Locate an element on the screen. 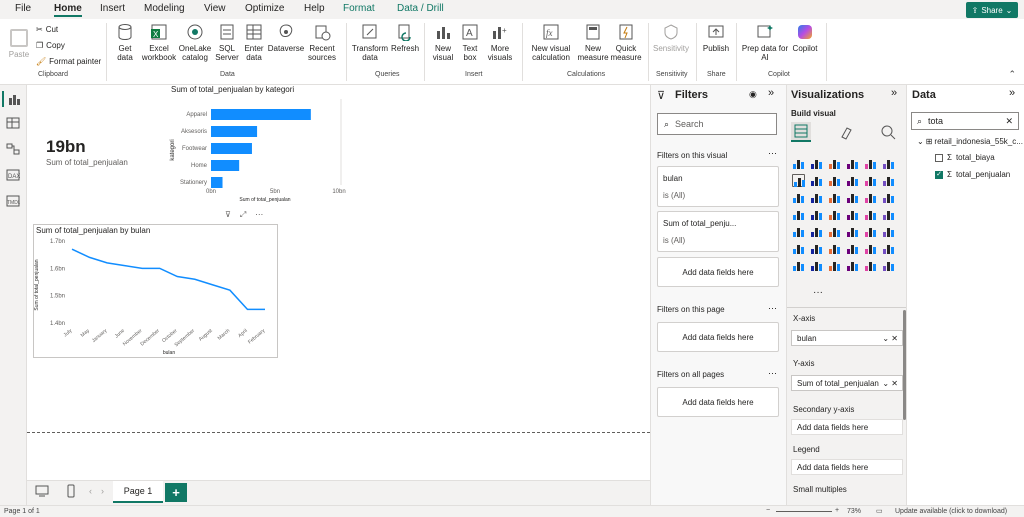 This screenshot has width=1024, height=517. field-checkbox-checked: ✓ is located at coordinates (939, 174).